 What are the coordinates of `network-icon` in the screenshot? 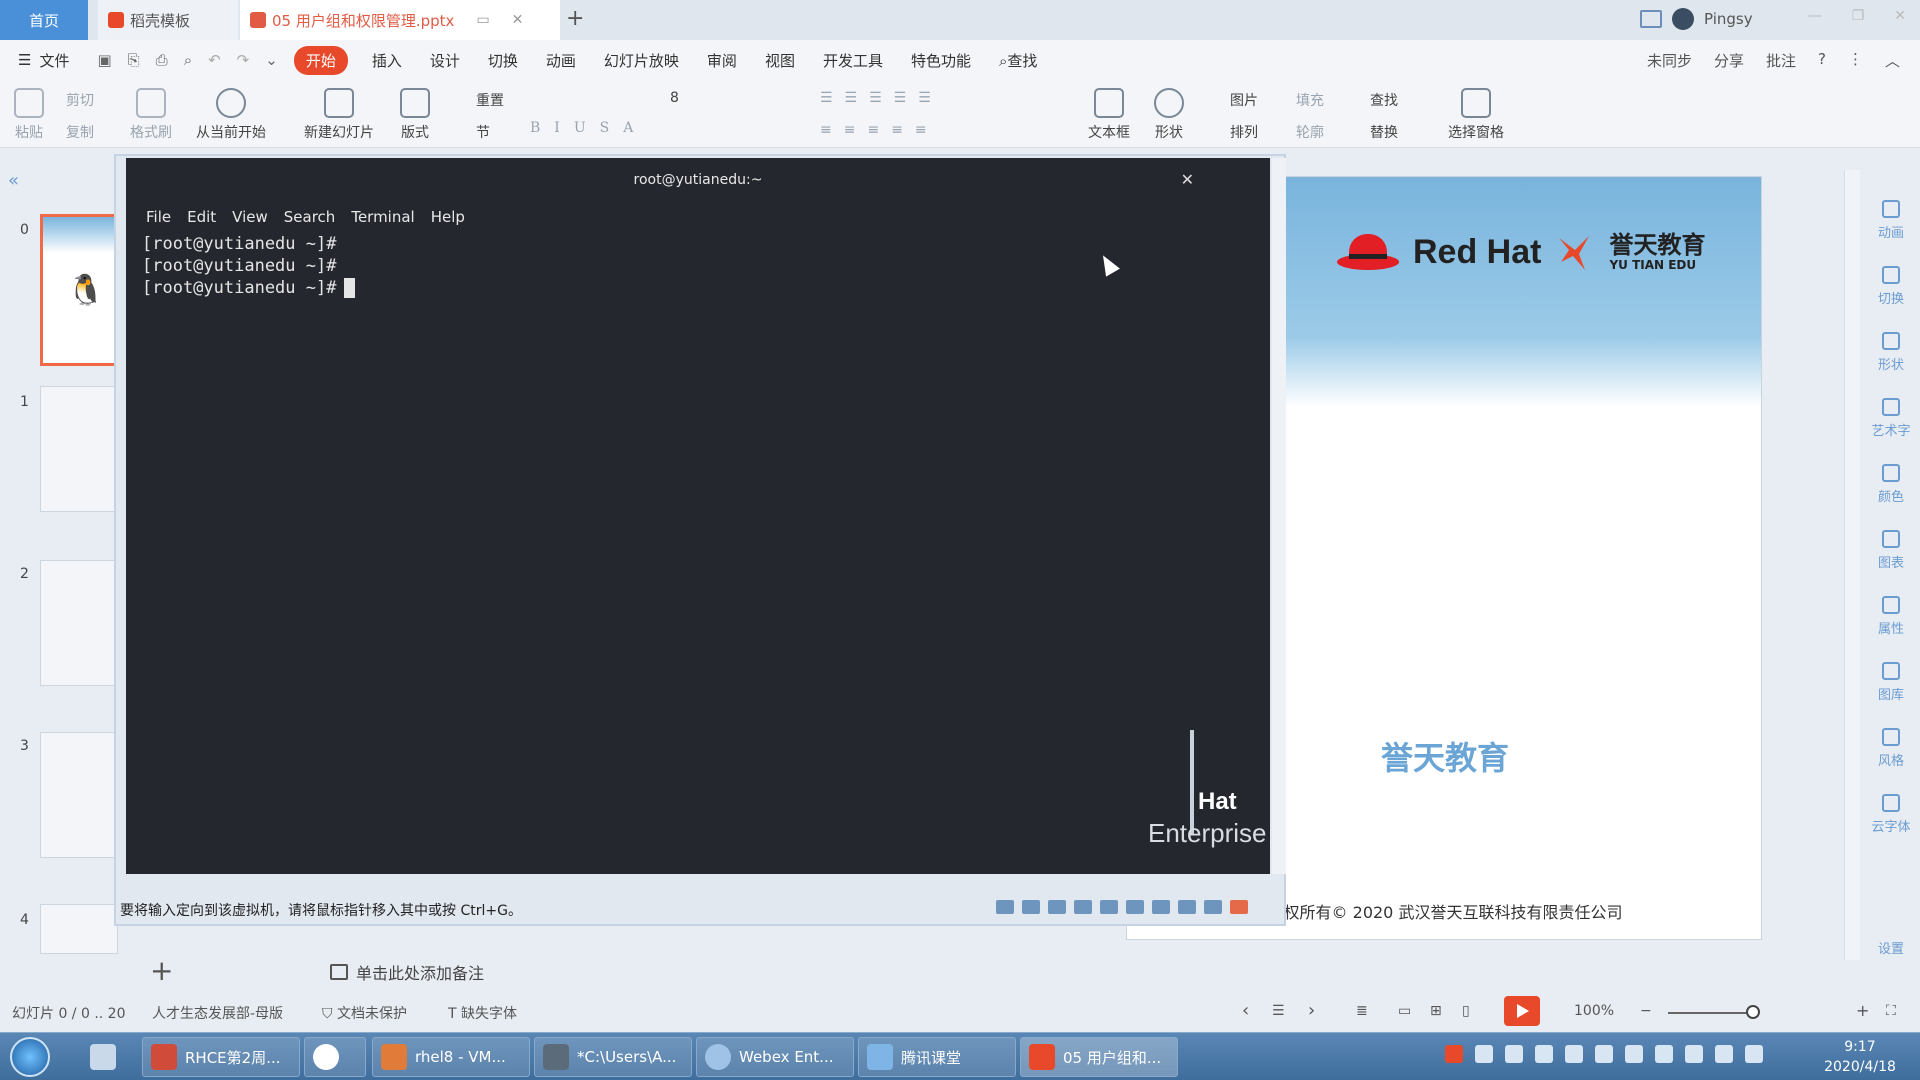 It's located at (1135, 907).